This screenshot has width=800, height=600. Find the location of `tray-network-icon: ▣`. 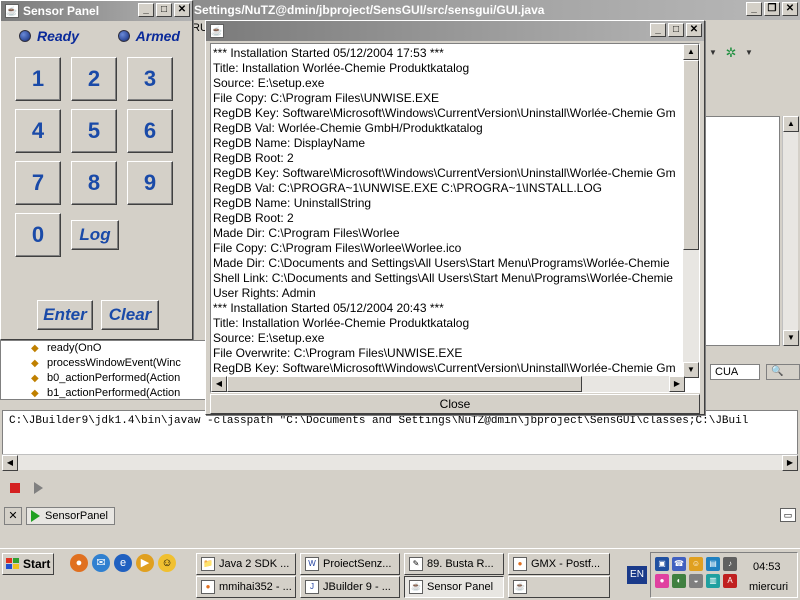

tray-network-icon: ▣ is located at coordinates (662, 564).